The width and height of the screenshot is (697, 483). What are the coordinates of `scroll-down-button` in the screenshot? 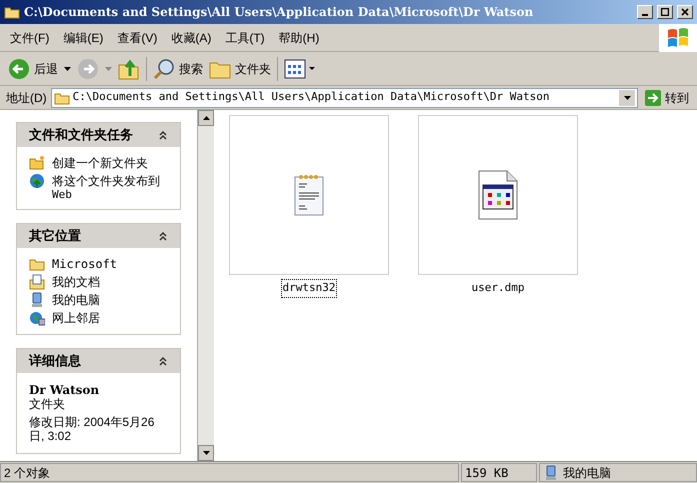 It's located at (206, 453).